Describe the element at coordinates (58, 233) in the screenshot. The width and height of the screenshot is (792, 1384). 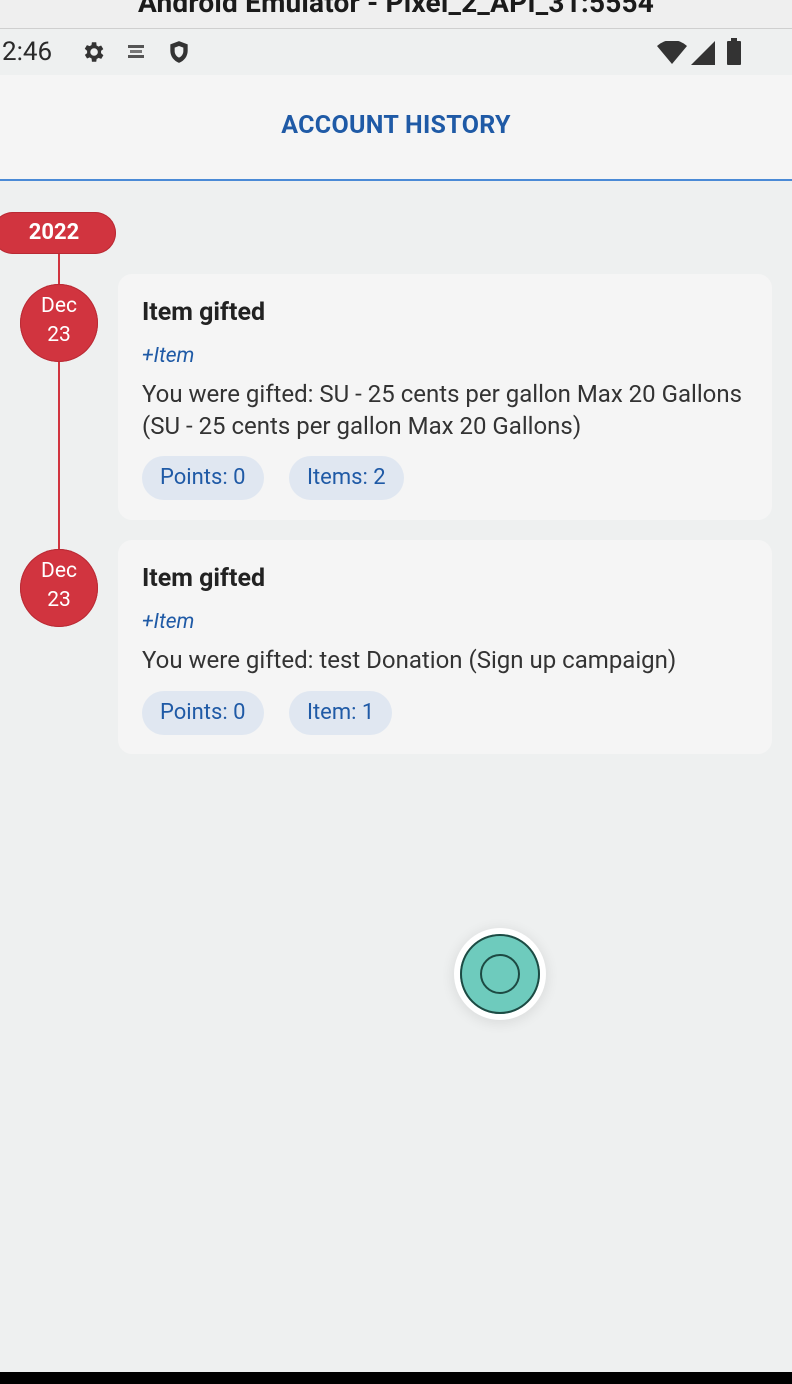
I see `year-badge: 2022` at that location.